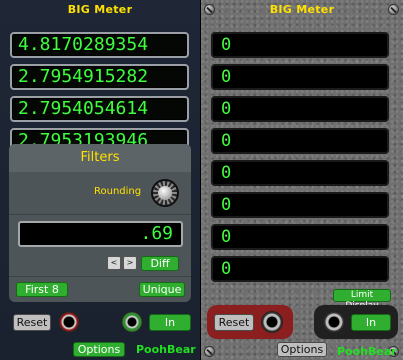 The width and height of the screenshot is (403, 360). Describe the element at coordinates (132, 322) in the screenshot. I see `left-in-jack` at that location.